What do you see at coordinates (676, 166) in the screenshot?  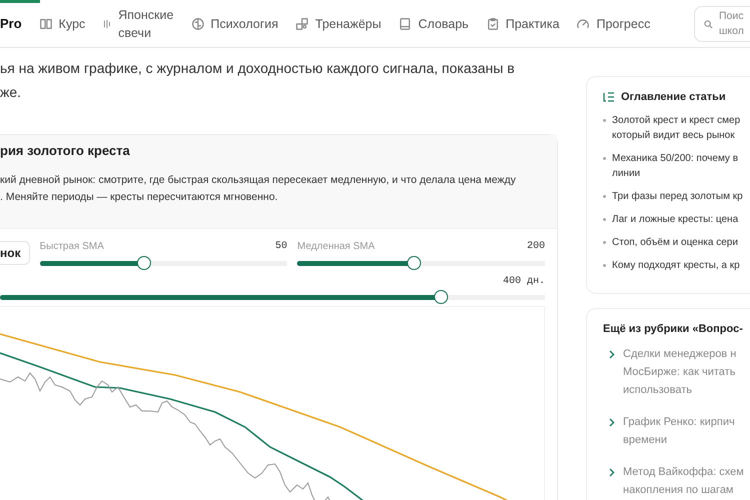 I see `toc-link: Механика 50/200: почему в линии` at bounding box center [676, 166].